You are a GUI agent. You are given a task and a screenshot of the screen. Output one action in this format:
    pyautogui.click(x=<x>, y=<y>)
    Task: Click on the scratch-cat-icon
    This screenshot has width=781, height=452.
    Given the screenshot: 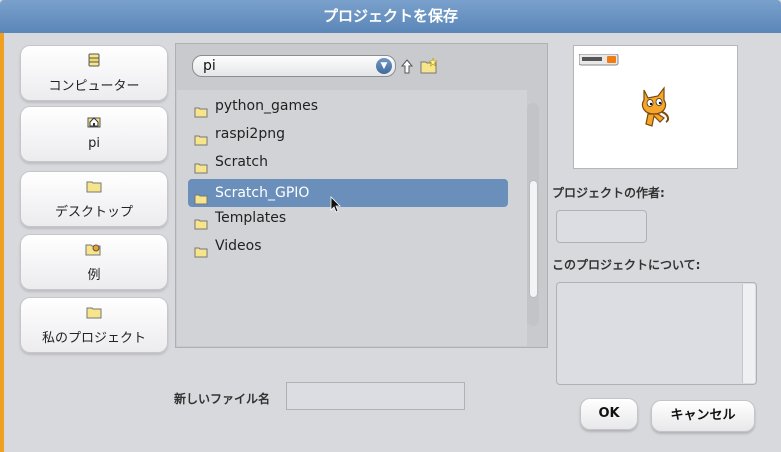 What is the action you would take?
    pyautogui.click(x=654, y=109)
    